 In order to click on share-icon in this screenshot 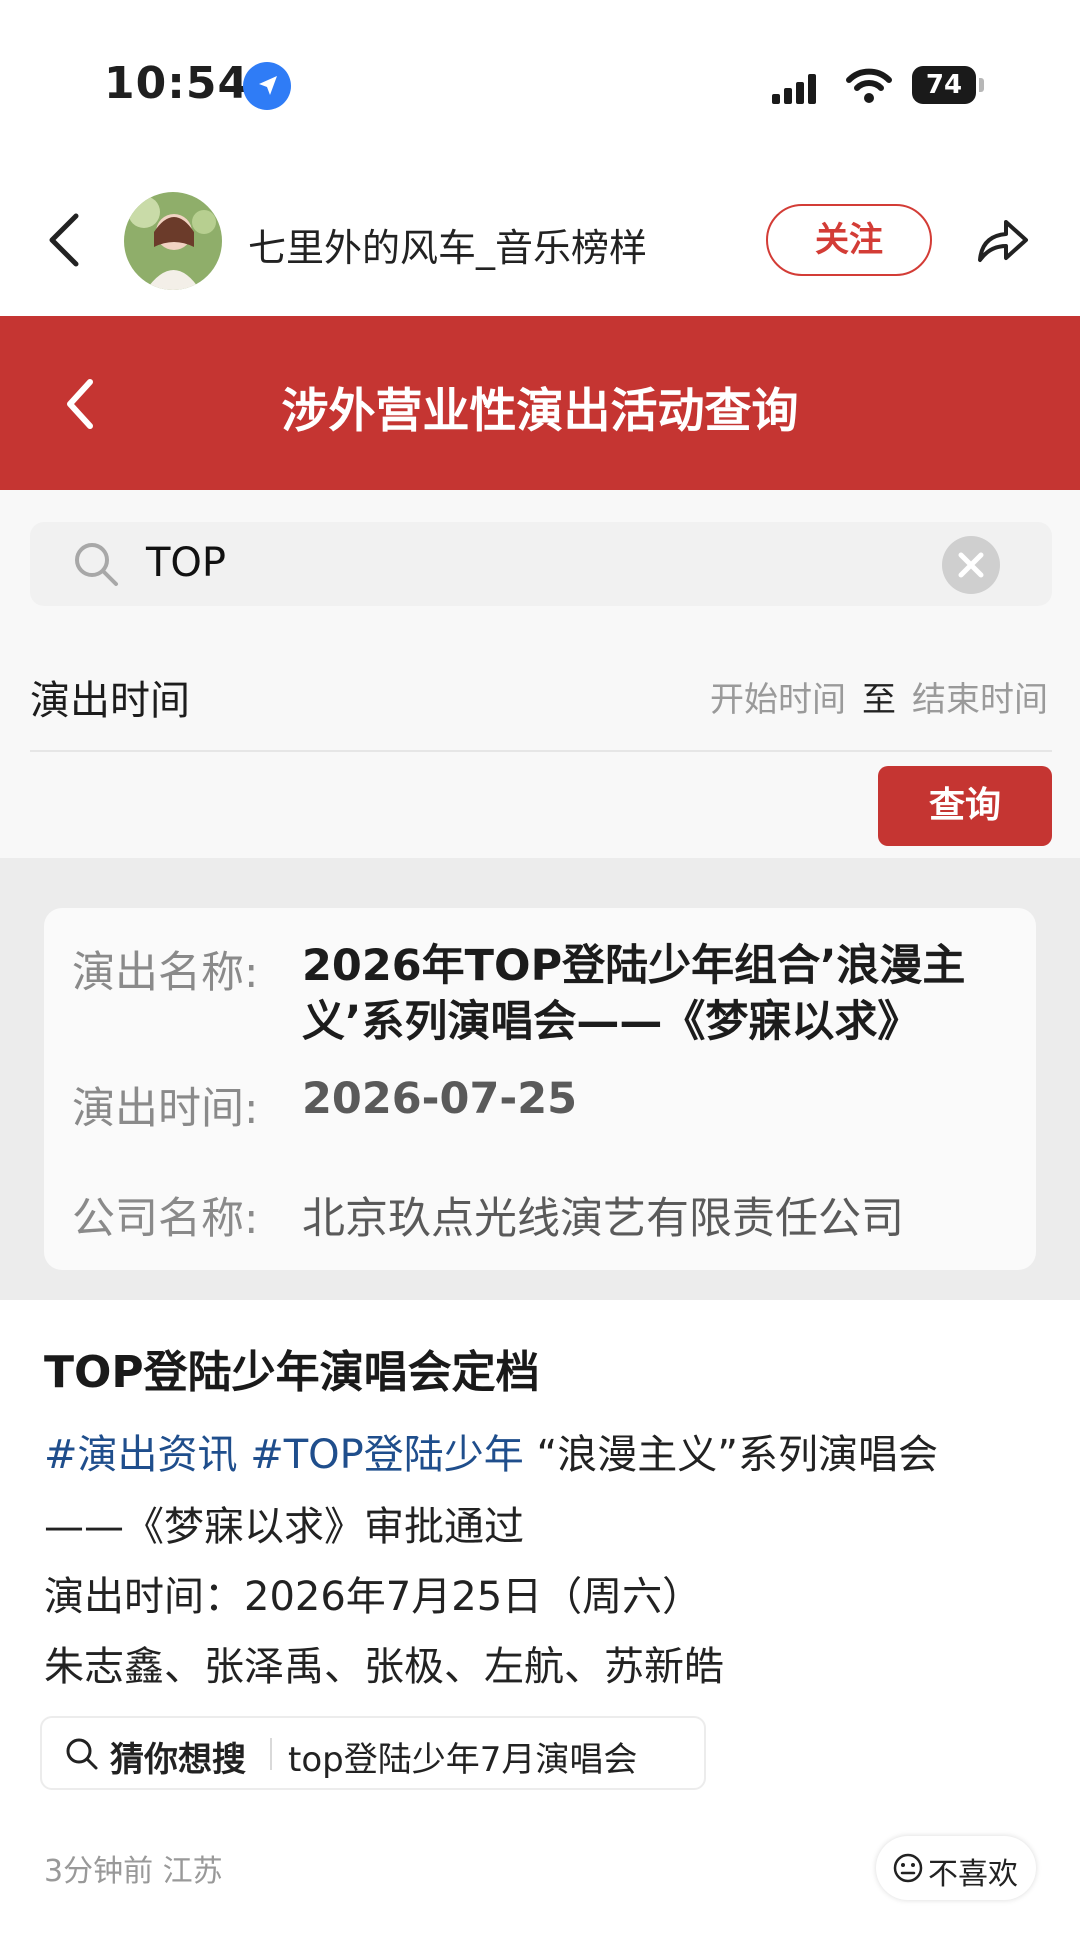, I will do `click(1002, 240)`.